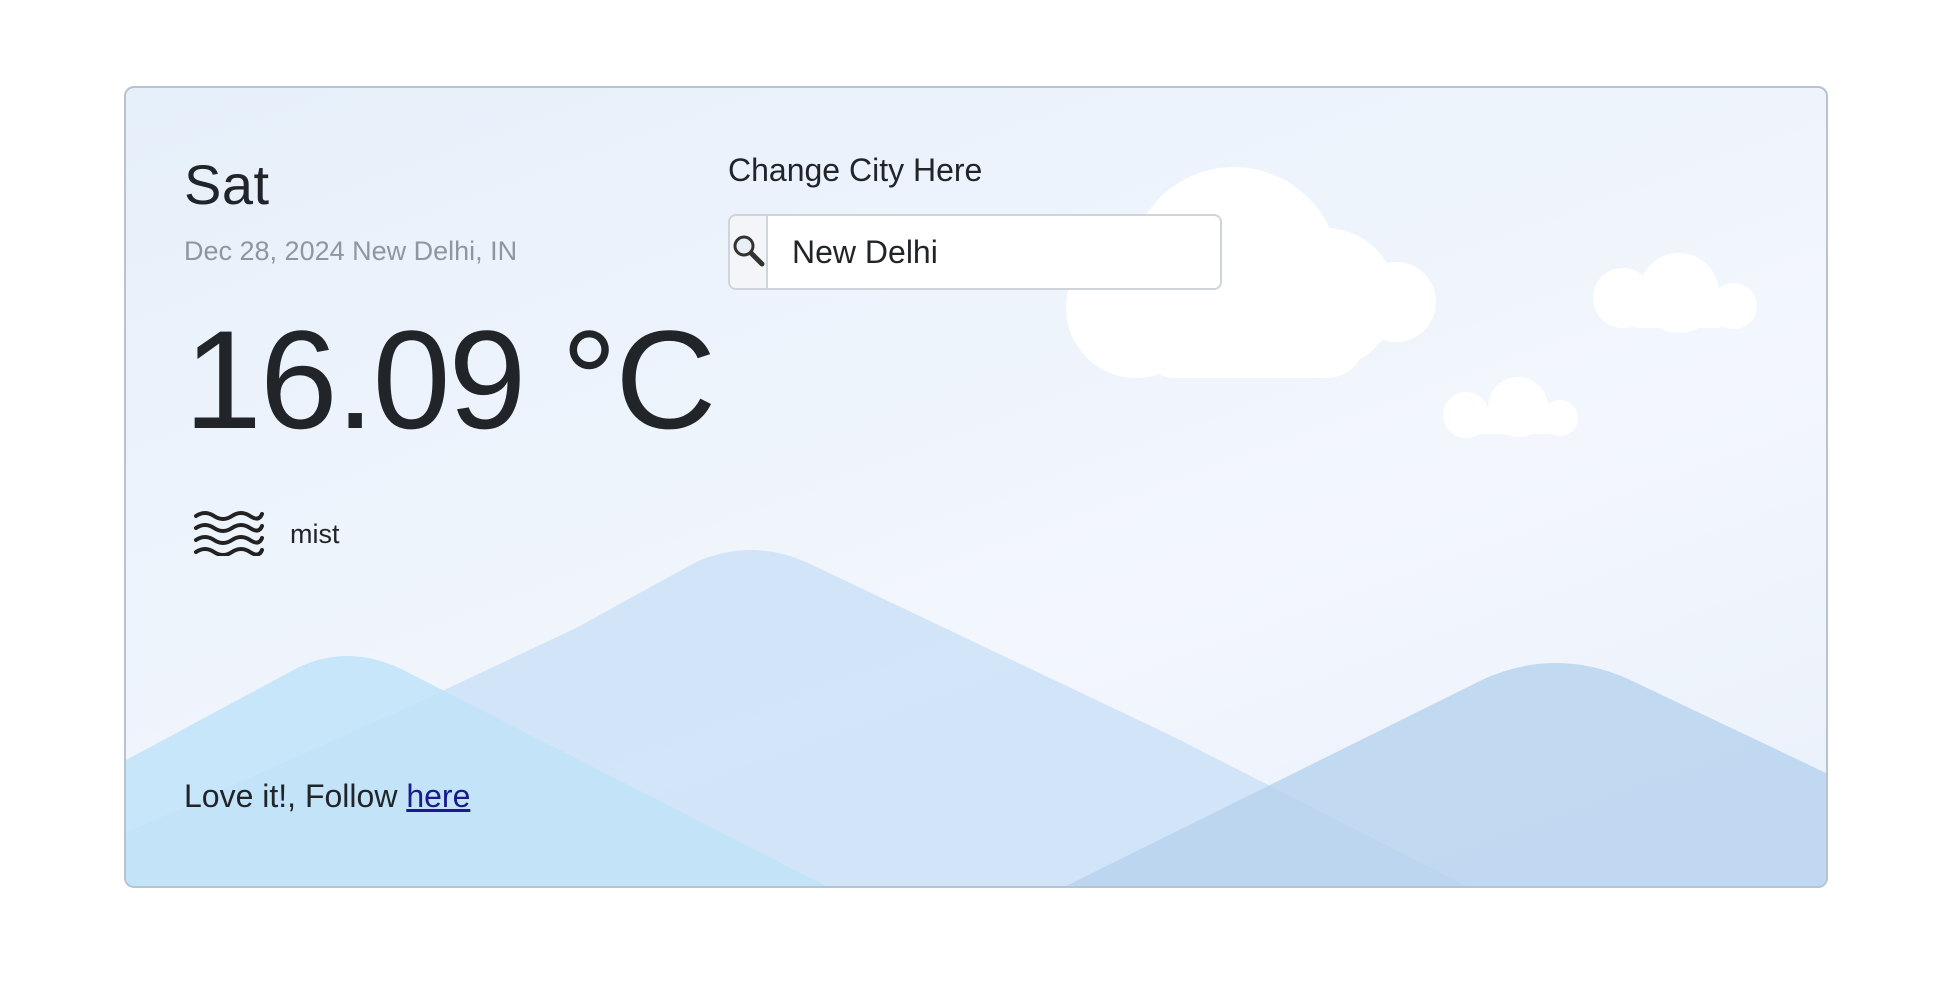  Describe the element at coordinates (315, 534) in the screenshot. I see `weather-description: mist` at that location.